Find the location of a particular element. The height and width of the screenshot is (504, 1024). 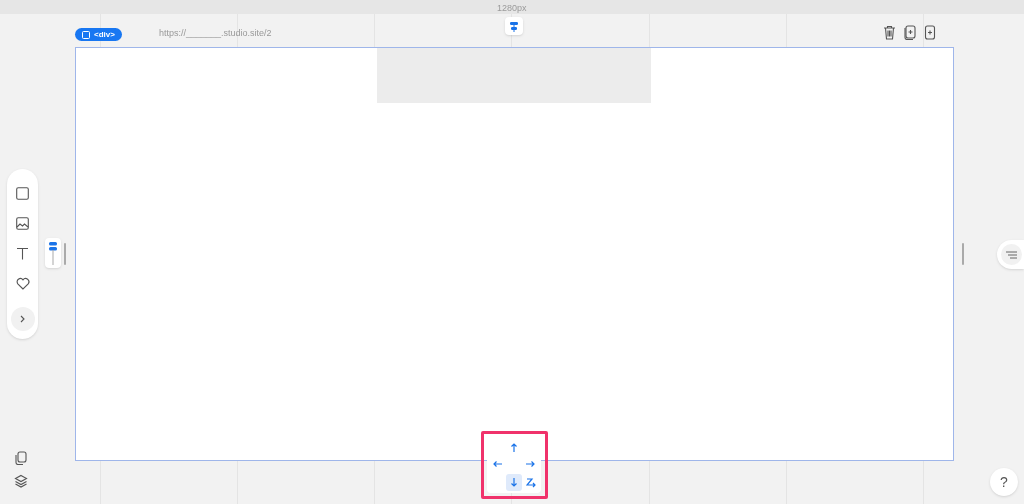

layers-icon is located at coordinates (21, 481).